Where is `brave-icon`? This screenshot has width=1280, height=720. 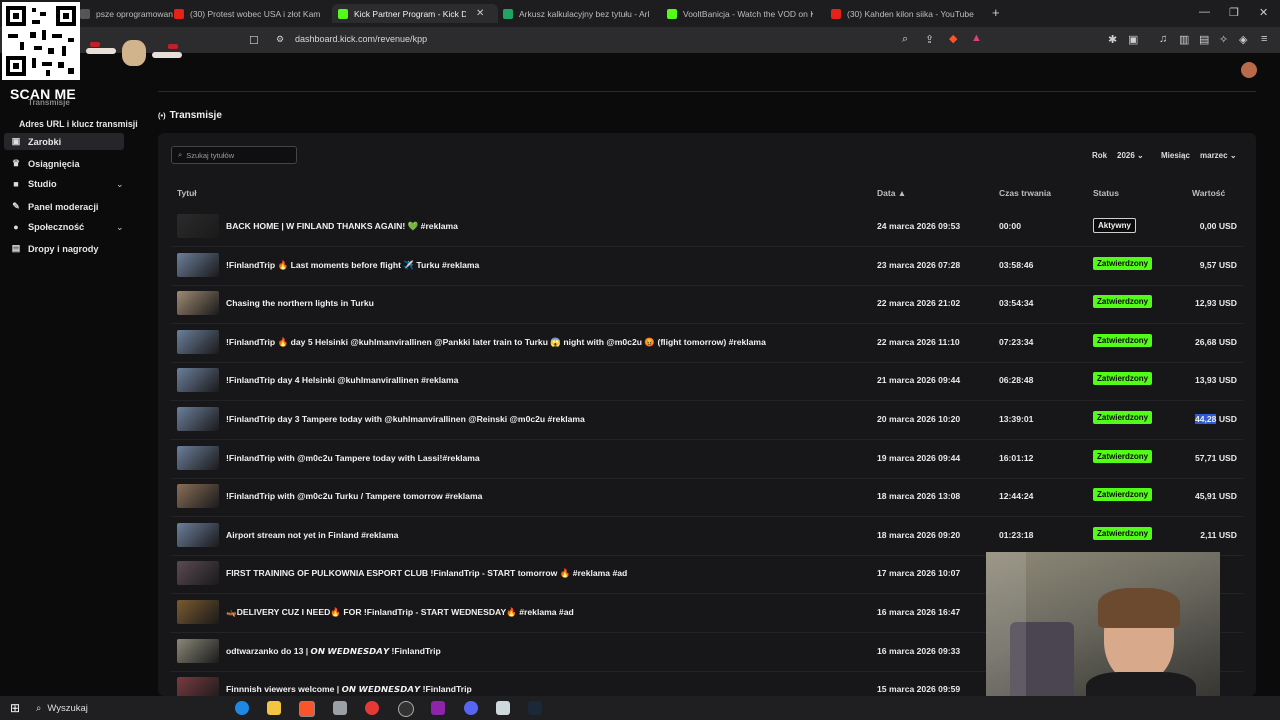 brave-icon is located at coordinates (307, 709).